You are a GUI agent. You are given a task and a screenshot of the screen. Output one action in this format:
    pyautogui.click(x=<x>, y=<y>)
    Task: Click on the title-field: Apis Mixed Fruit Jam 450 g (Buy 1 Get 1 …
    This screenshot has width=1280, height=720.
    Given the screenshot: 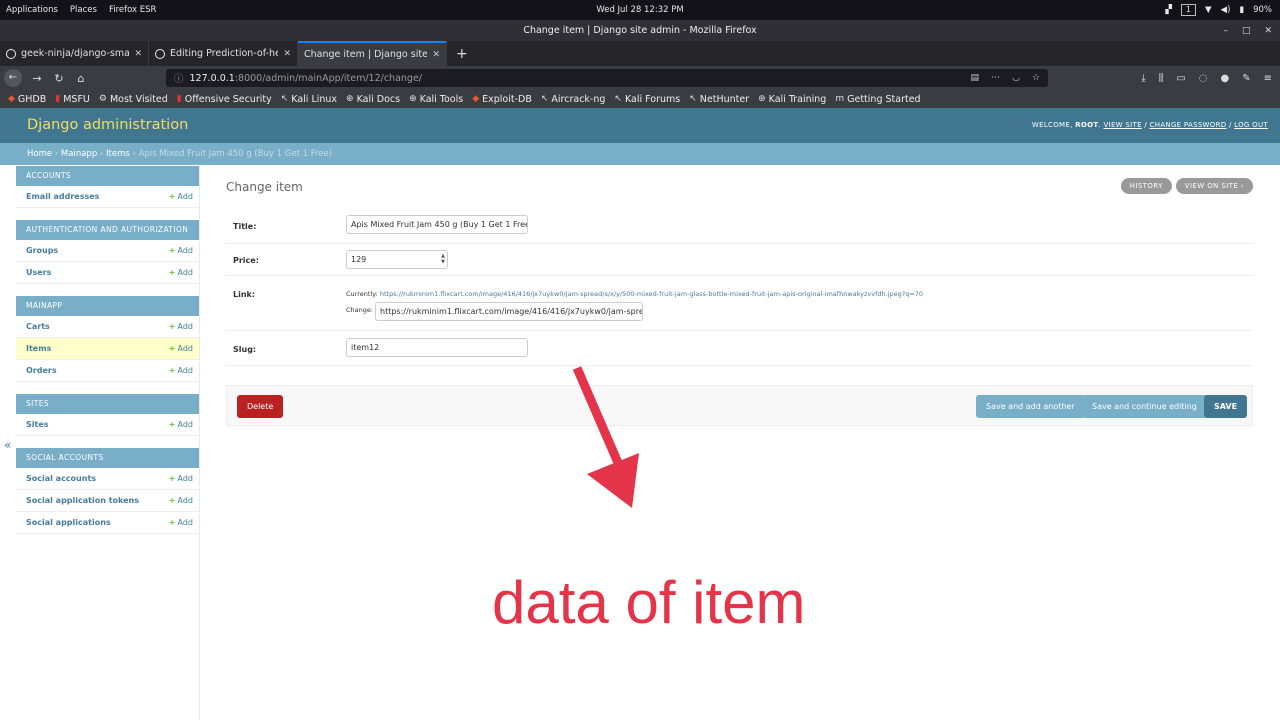 What is the action you would take?
    pyautogui.click(x=437, y=224)
    